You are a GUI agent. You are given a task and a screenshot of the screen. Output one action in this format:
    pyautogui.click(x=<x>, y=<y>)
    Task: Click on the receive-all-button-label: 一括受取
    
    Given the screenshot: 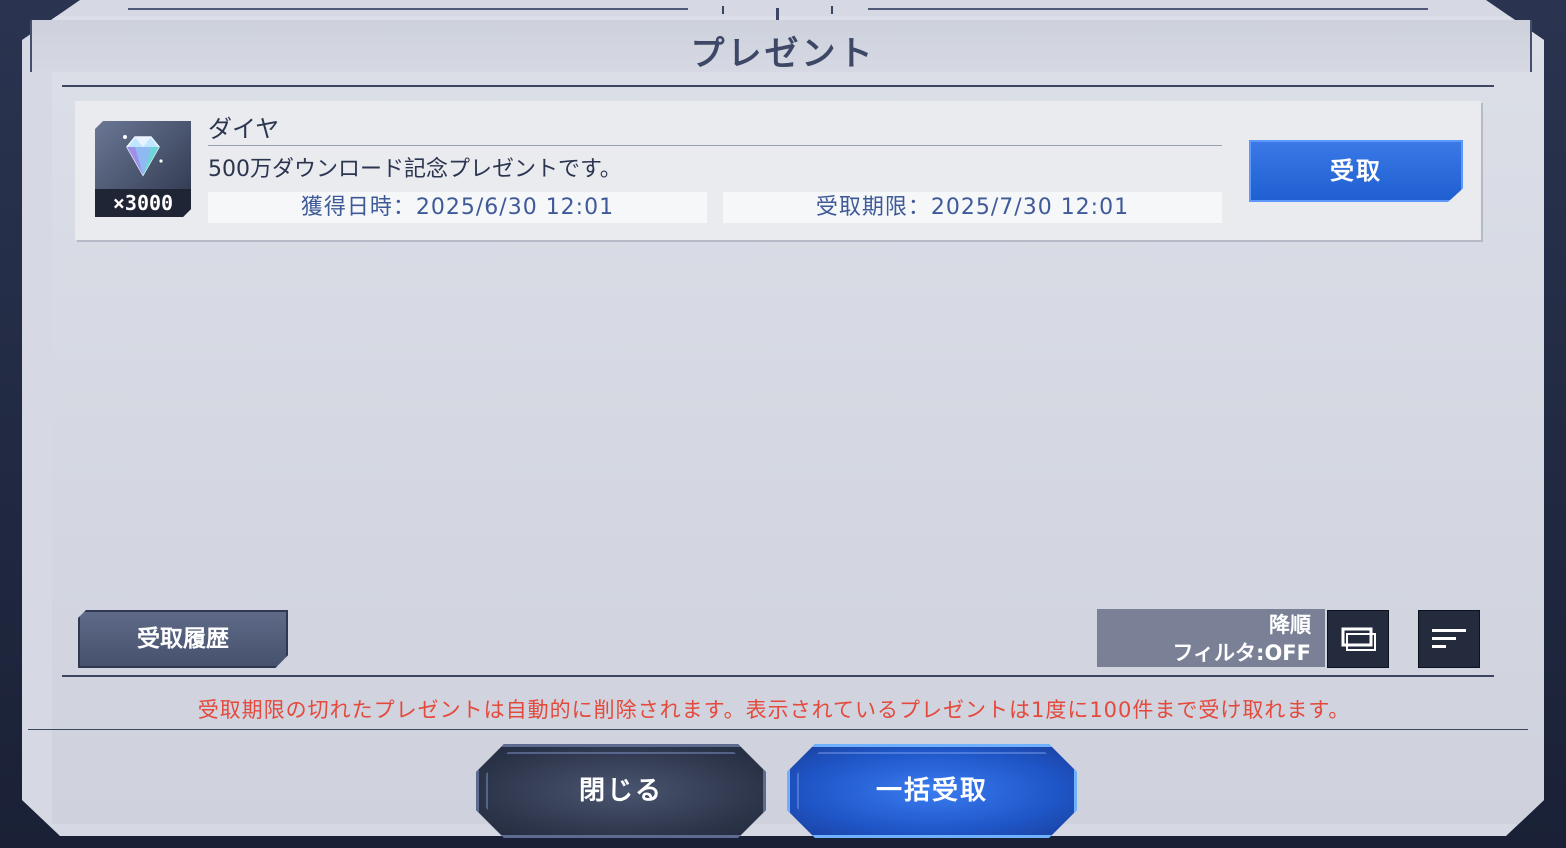 What is the action you would take?
    pyautogui.click(x=931, y=791)
    